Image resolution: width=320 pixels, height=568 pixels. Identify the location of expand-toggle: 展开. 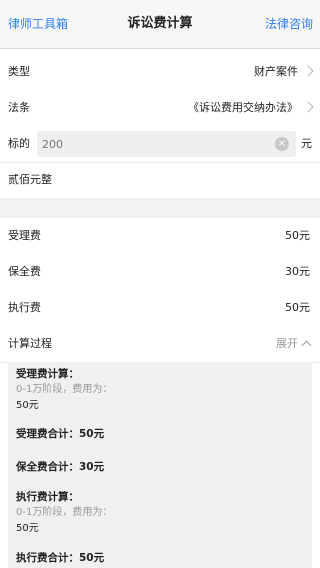
(287, 344).